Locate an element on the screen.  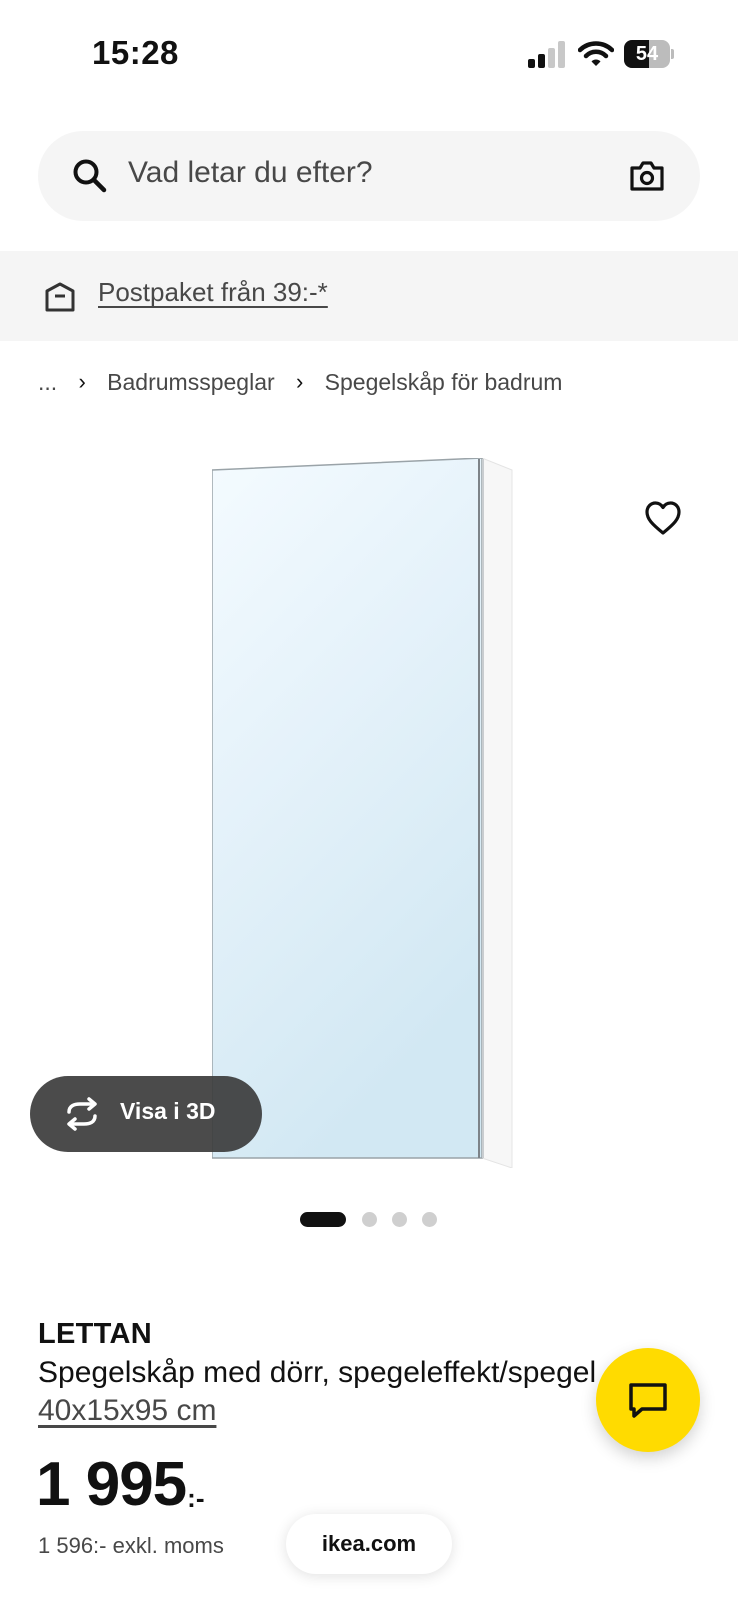
carousel-dot-active is located at coordinates (323, 1219).